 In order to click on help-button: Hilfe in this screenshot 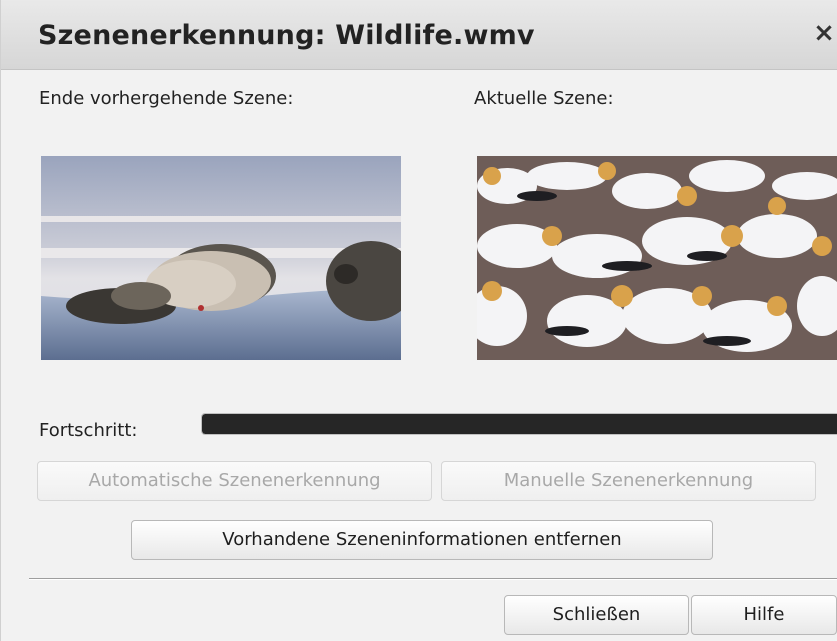, I will do `click(764, 615)`.